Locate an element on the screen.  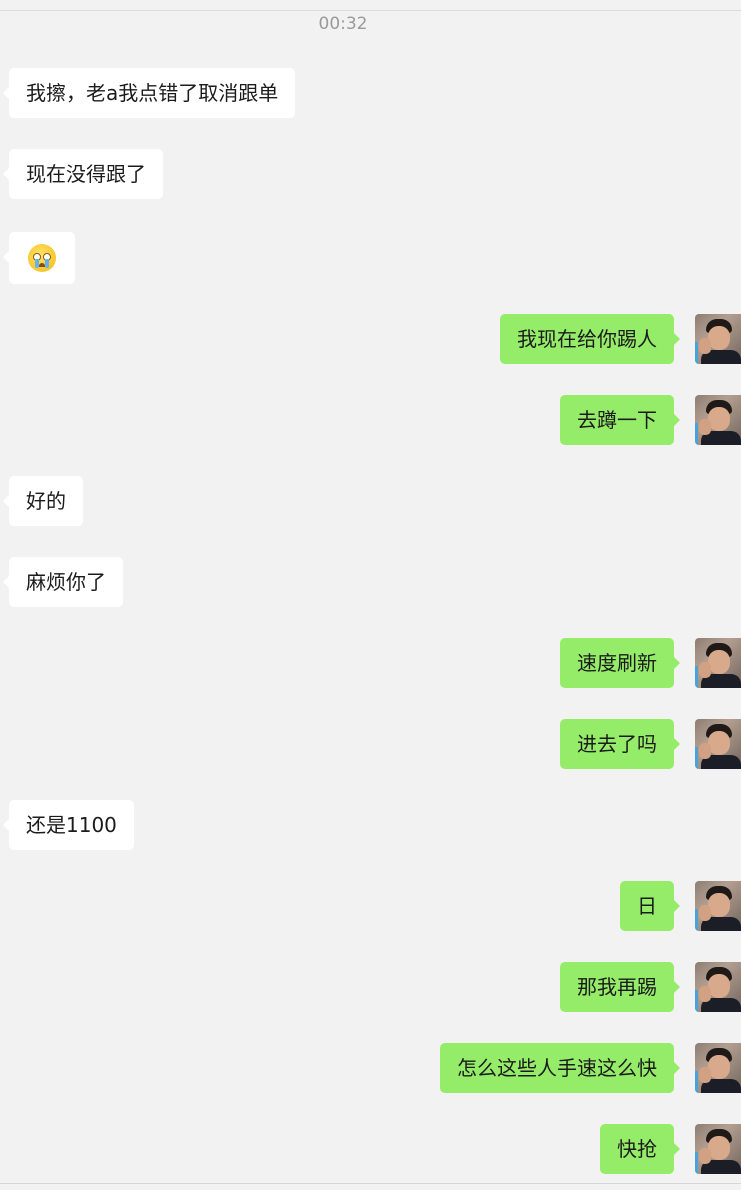
message-row-outgoing: 去蹲一下 is located at coordinates (370, 420).